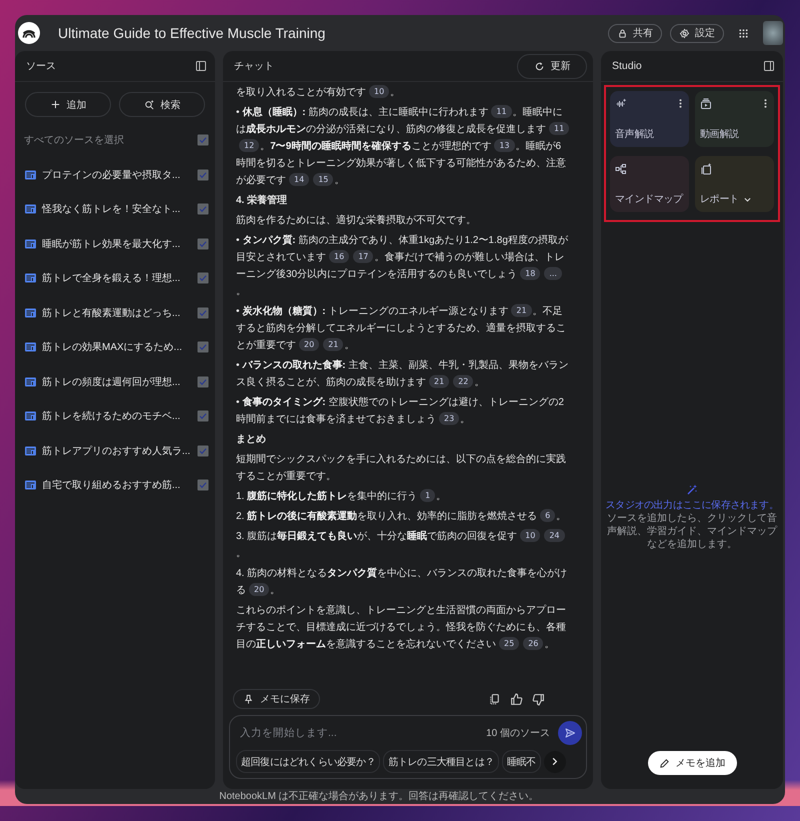 Image resolution: width=800 pixels, height=821 pixels. I want to click on send-icon, so click(570, 733).